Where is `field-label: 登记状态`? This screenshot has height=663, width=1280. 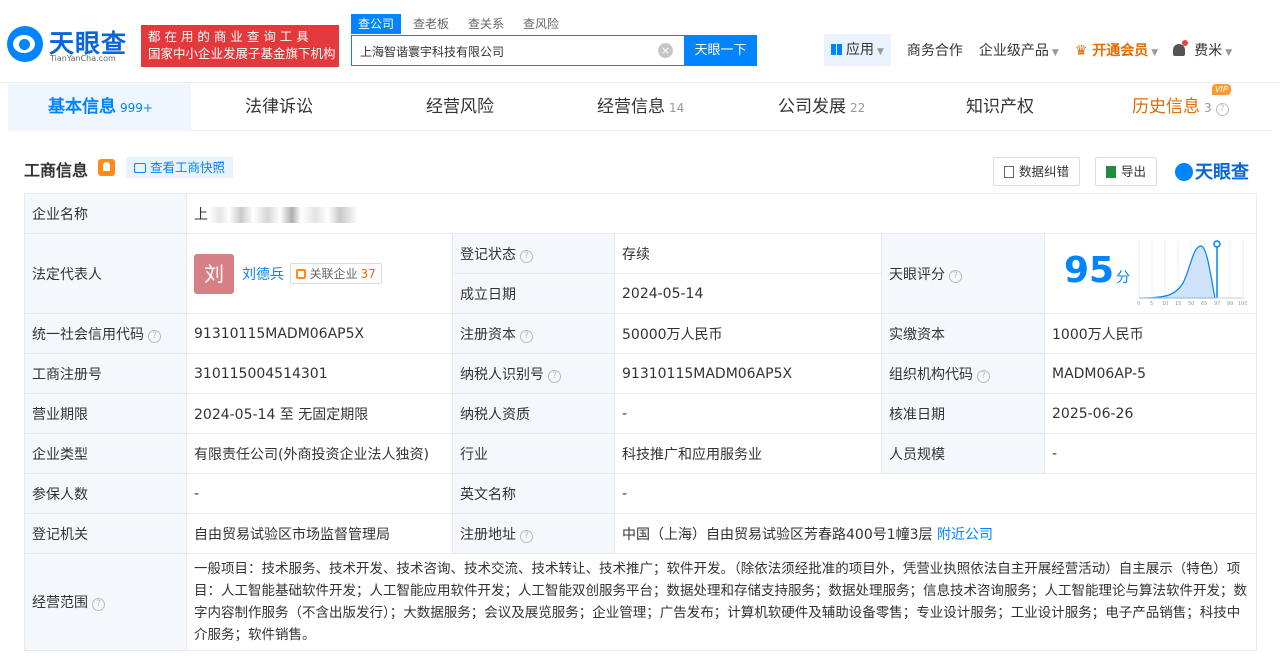
field-label: 登记状态 is located at coordinates (488, 254).